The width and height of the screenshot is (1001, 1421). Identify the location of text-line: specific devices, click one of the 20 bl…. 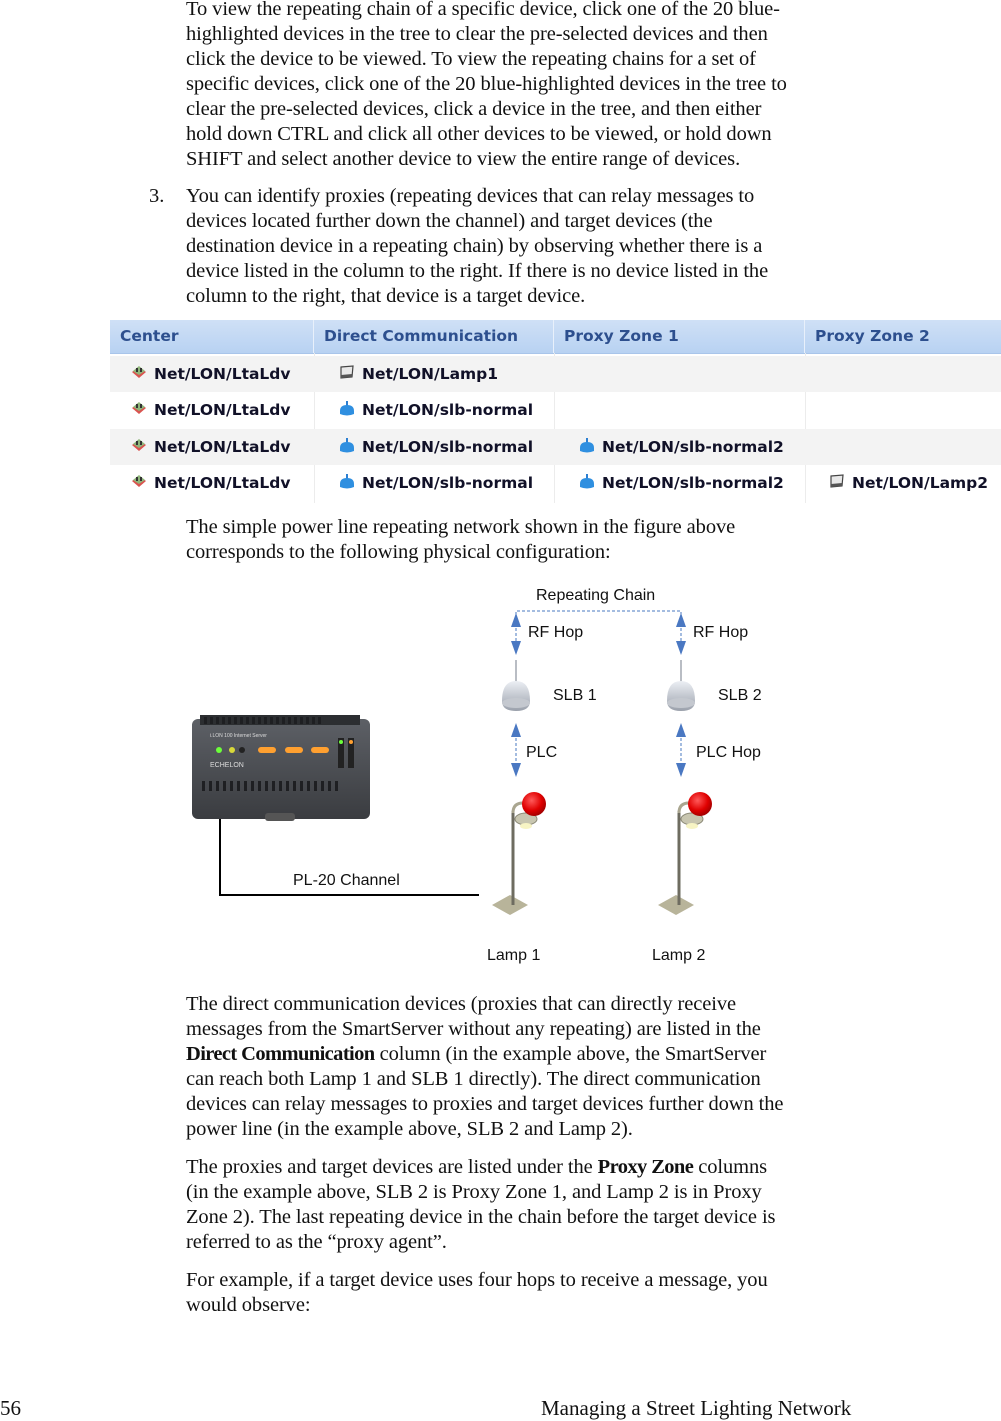
(486, 84).